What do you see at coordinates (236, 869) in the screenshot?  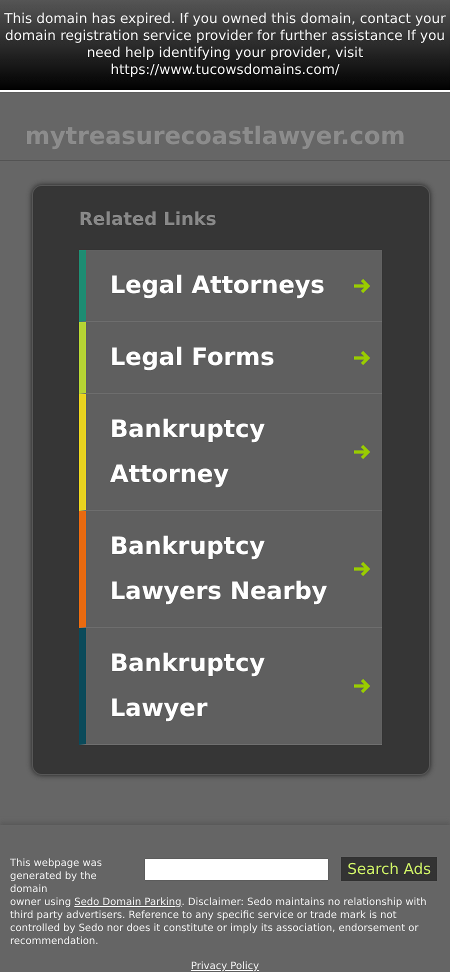 I see `search-field` at bounding box center [236, 869].